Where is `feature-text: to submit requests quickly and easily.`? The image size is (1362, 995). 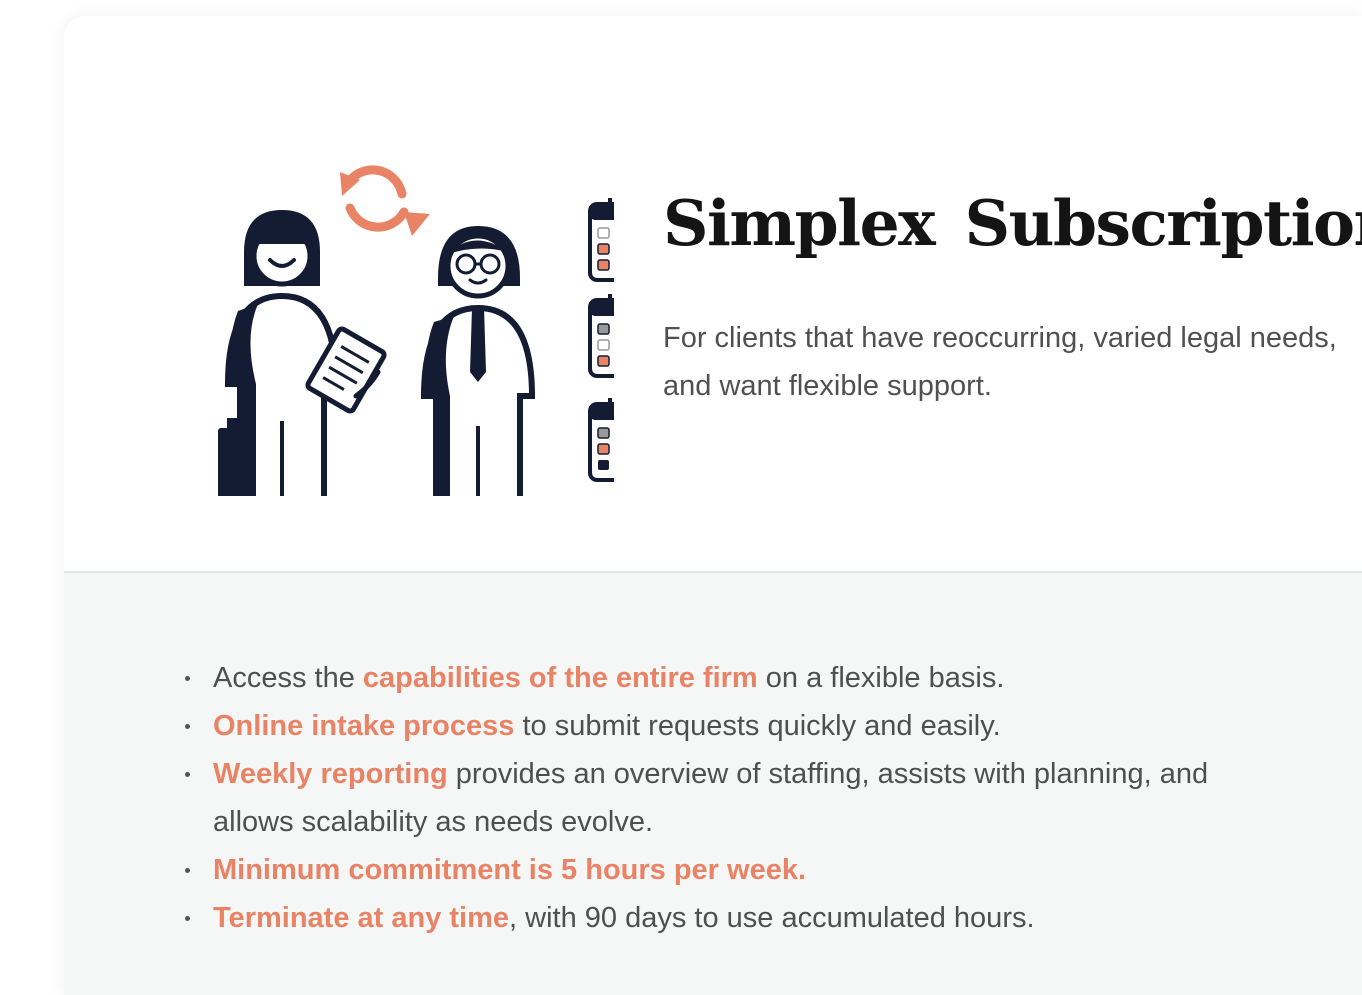
feature-text: to submit requests quickly and easily. is located at coordinates (757, 726).